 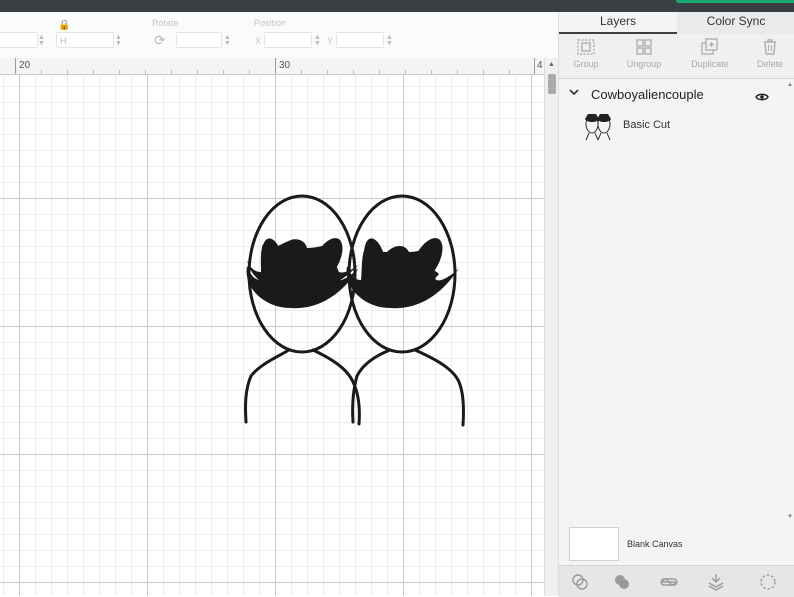 I want to click on chevron-down-icon, so click(x=574, y=93).